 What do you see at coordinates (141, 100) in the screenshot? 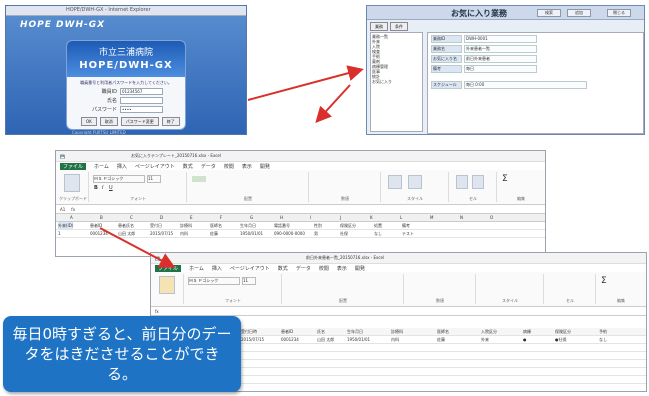
I see `name-input` at bounding box center [141, 100].